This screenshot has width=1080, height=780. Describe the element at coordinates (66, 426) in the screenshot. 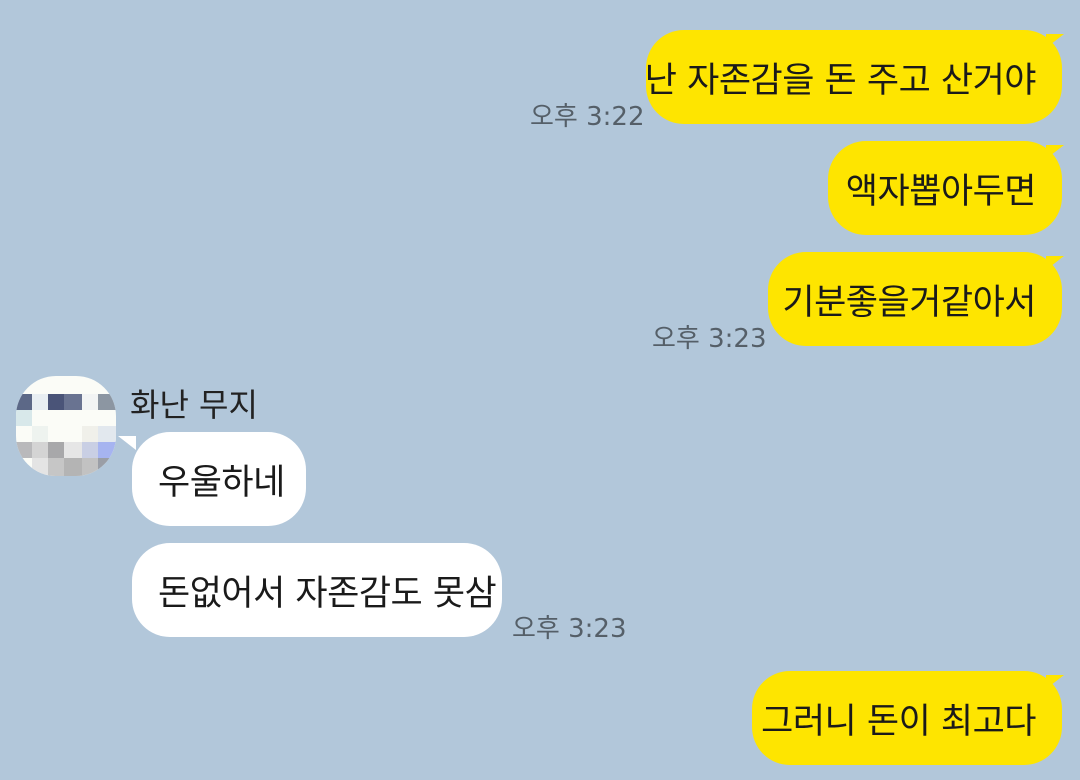

I see `pixelated-avatar-icon` at that location.